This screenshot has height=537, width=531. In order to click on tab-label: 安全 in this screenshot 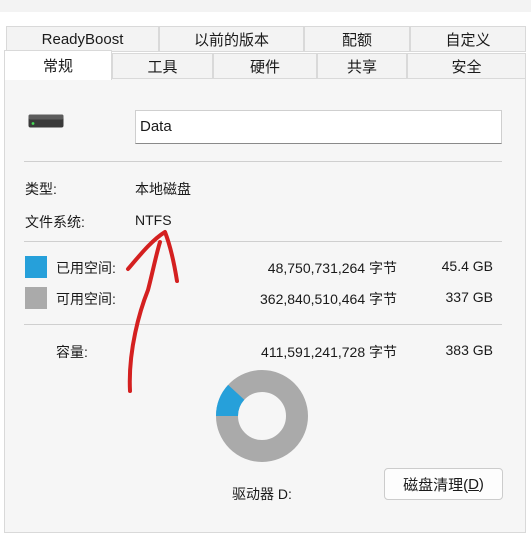, I will do `click(466, 67)`.